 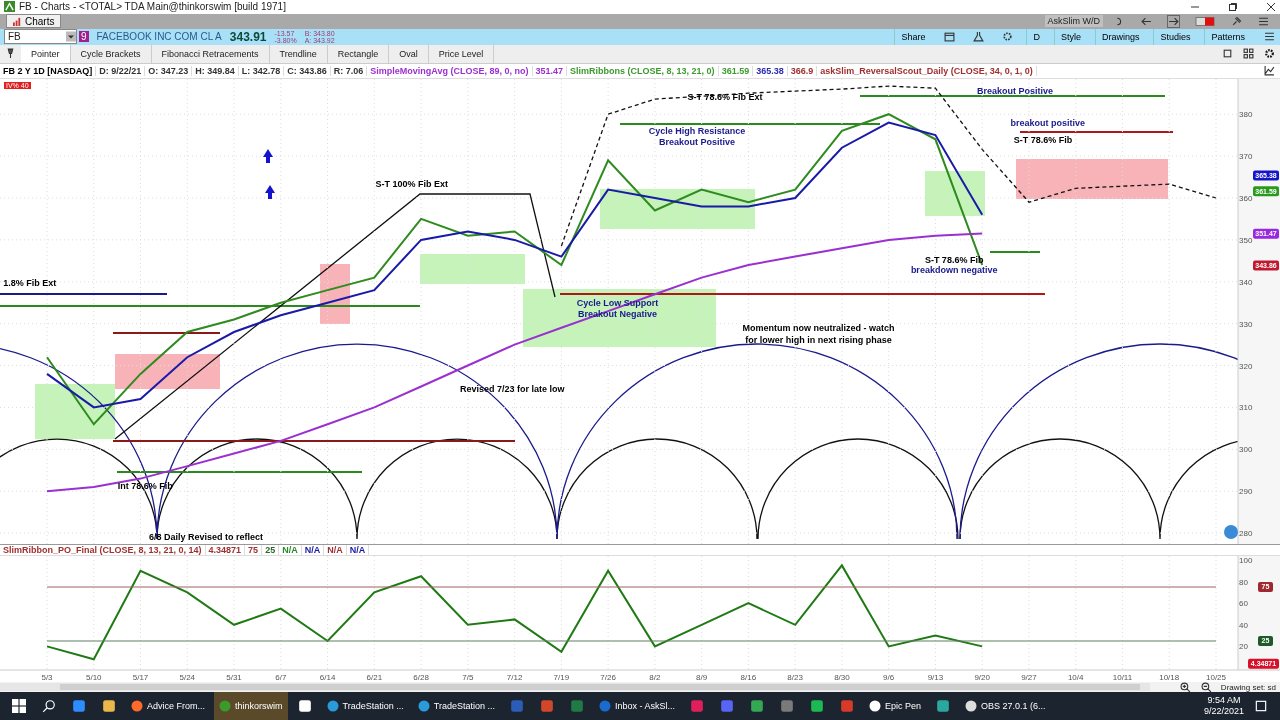 What do you see at coordinates (1175, 36) in the screenshot?
I see `menu-button: Studies` at bounding box center [1175, 36].